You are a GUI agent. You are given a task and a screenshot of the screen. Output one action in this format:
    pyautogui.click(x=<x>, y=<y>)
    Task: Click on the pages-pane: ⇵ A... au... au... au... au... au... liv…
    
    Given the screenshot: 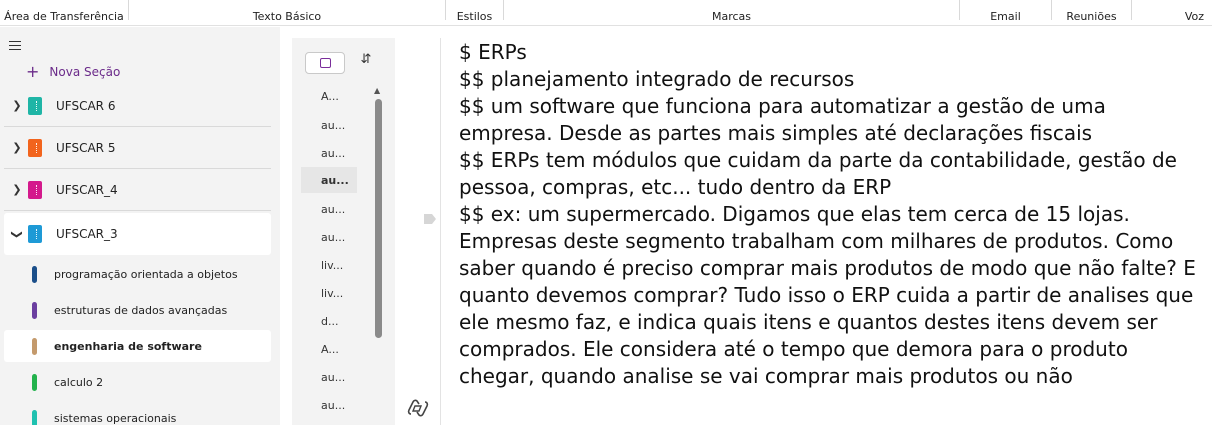 What is the action you would take?
    pyautogui.click(x=343, y=231)
    